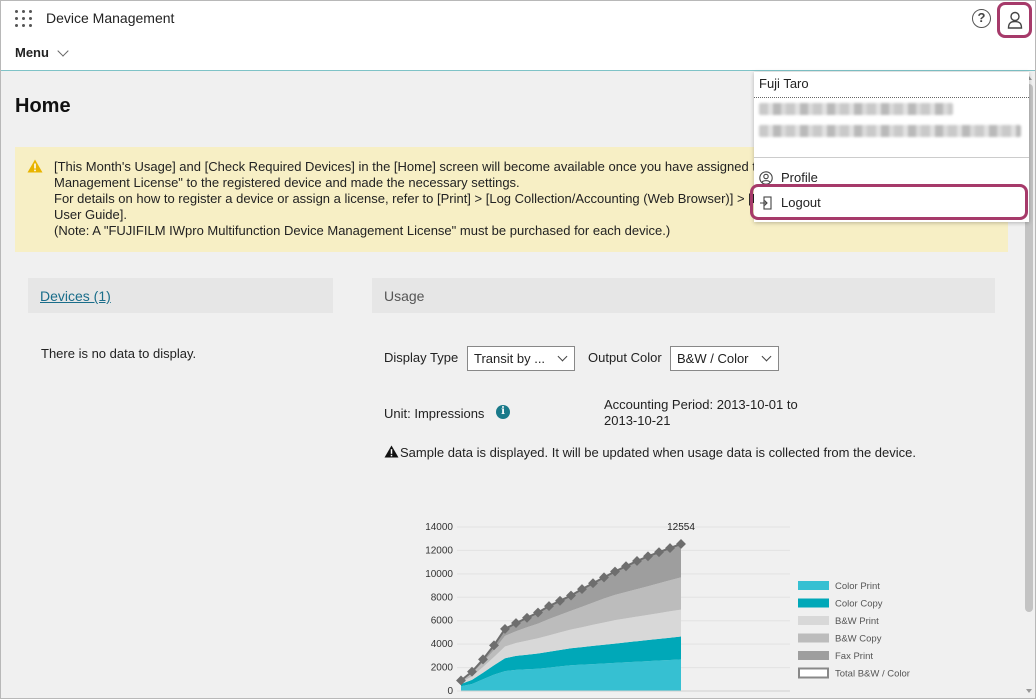  I want to click on user-account-button, so click(1014, 20).